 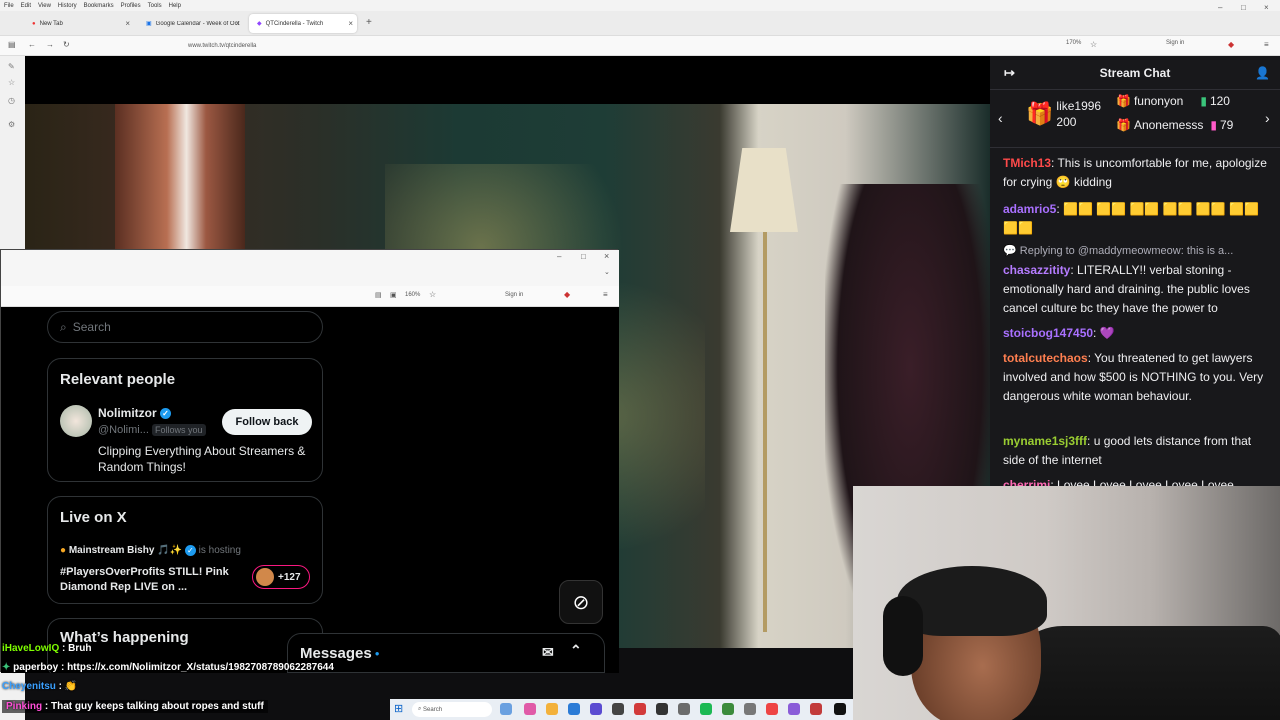 What do you see at coordinates (135, 413) in the screenshot?
I see `profile-name-row: Nolimitzor ✓` at bounding box center [135, 413].